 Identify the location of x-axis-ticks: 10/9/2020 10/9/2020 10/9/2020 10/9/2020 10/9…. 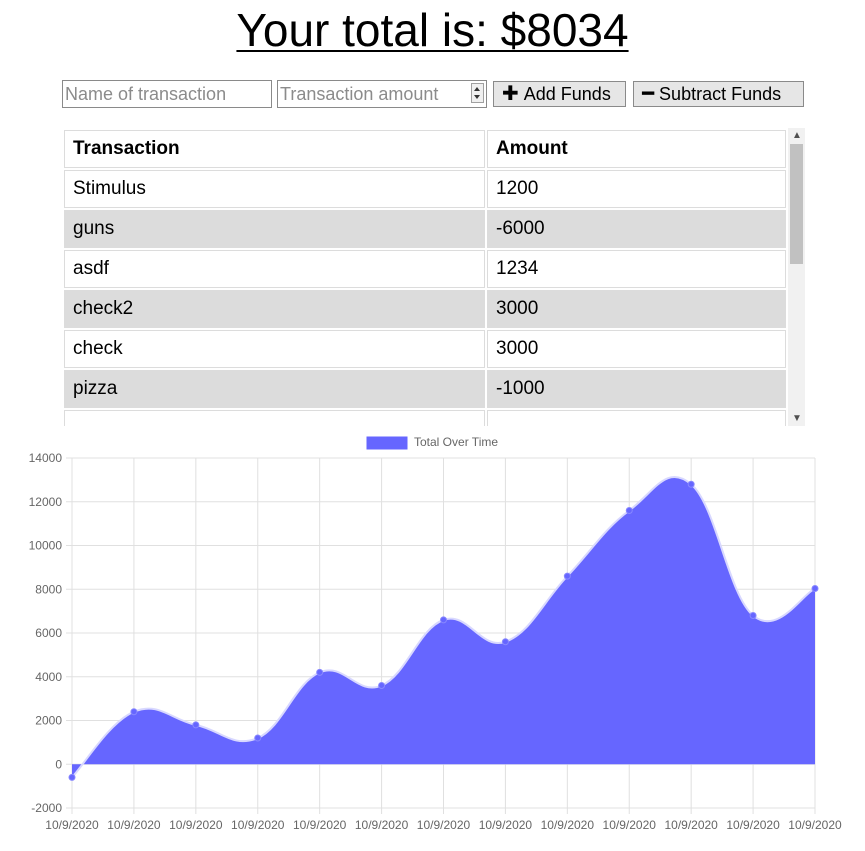
(443, 825).